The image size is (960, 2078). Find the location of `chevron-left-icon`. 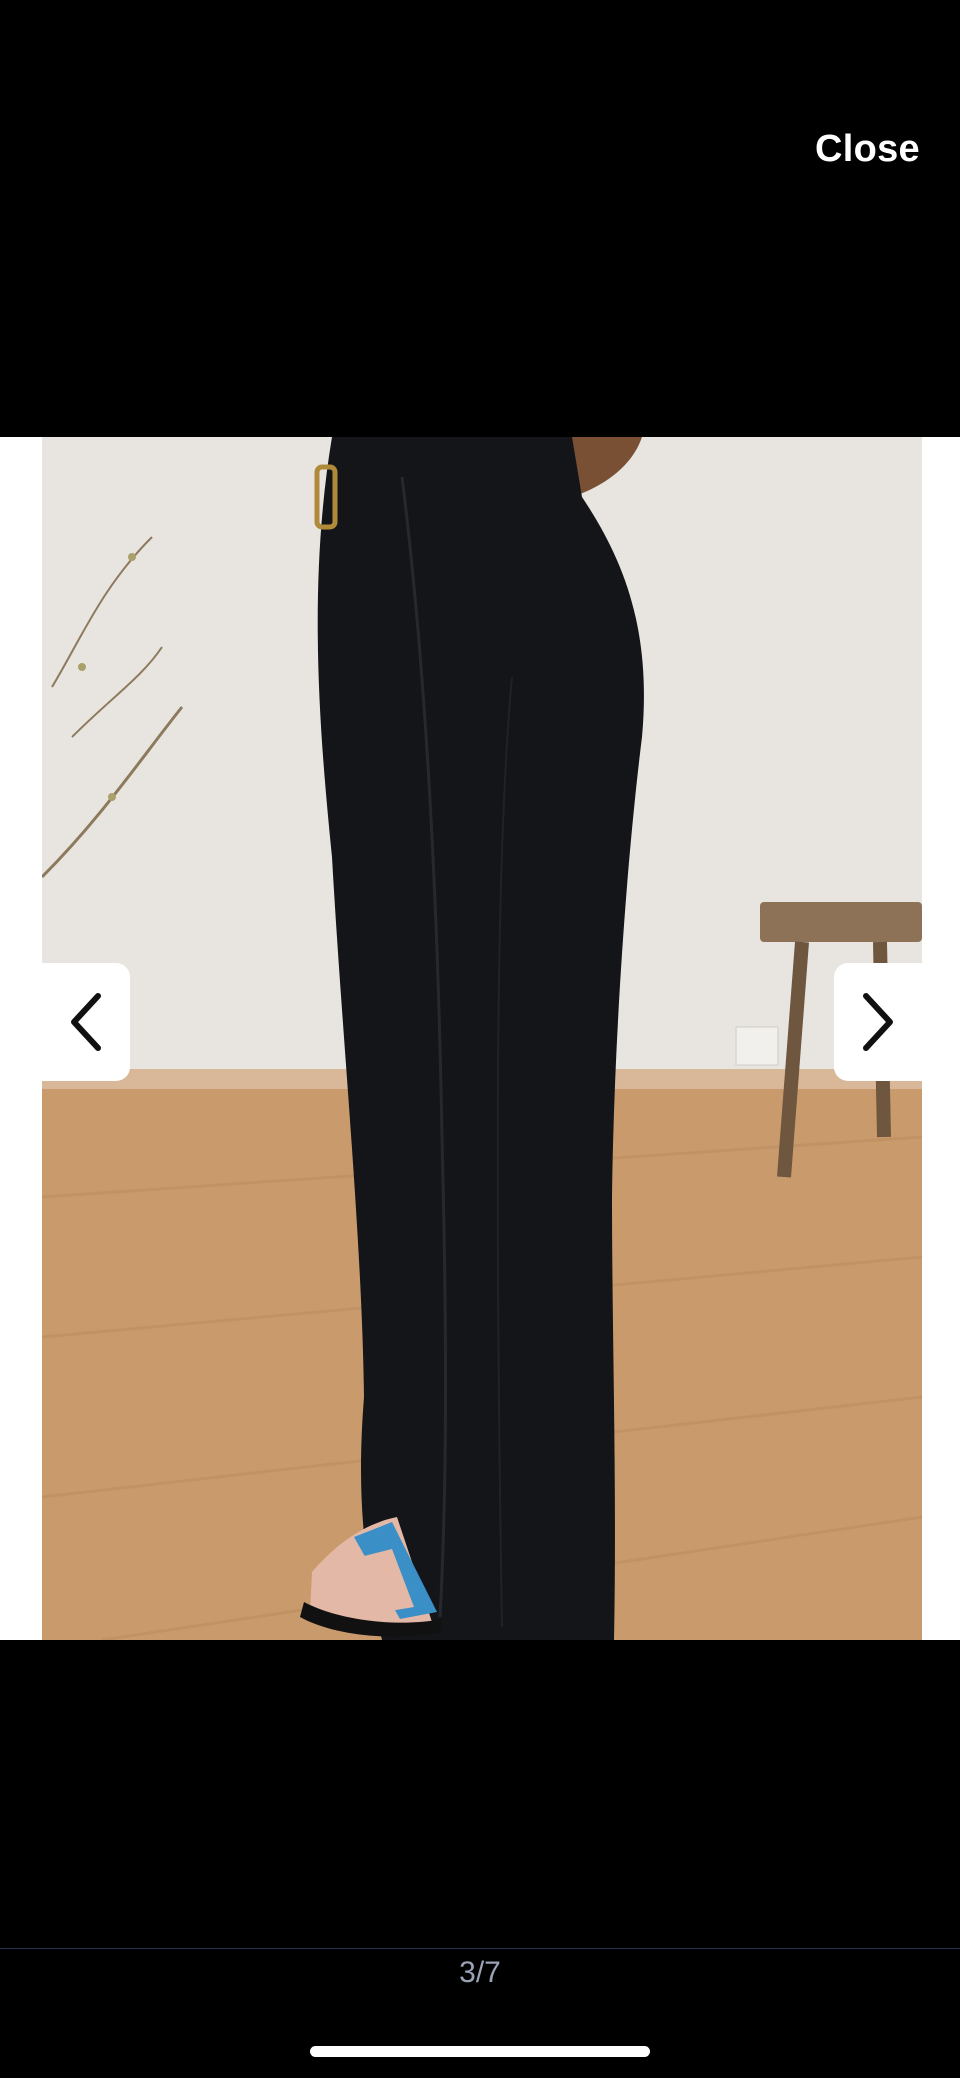

chevron-left-icon is located at coordinates (86, 1022).